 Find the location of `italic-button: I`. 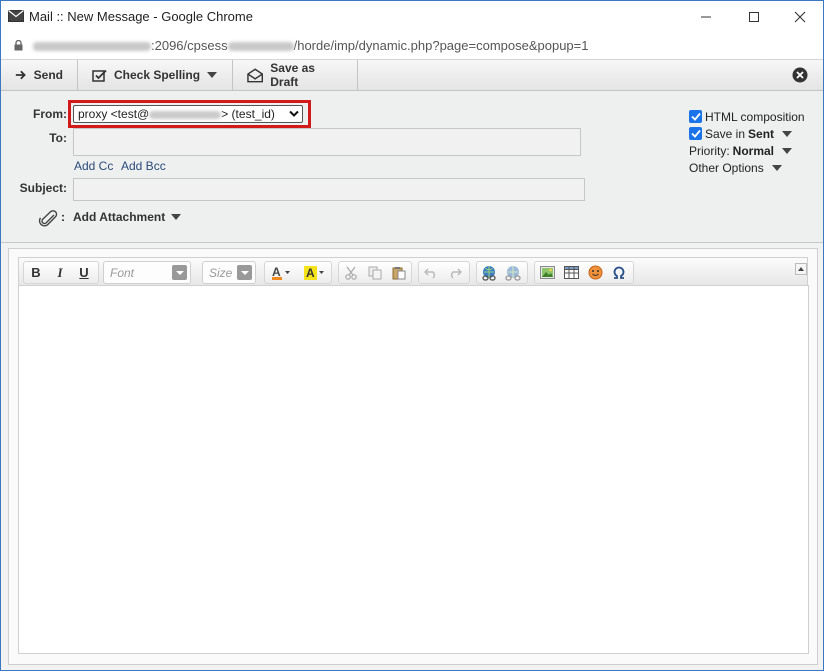

italic-button: I is located at coordinates (60, 272).